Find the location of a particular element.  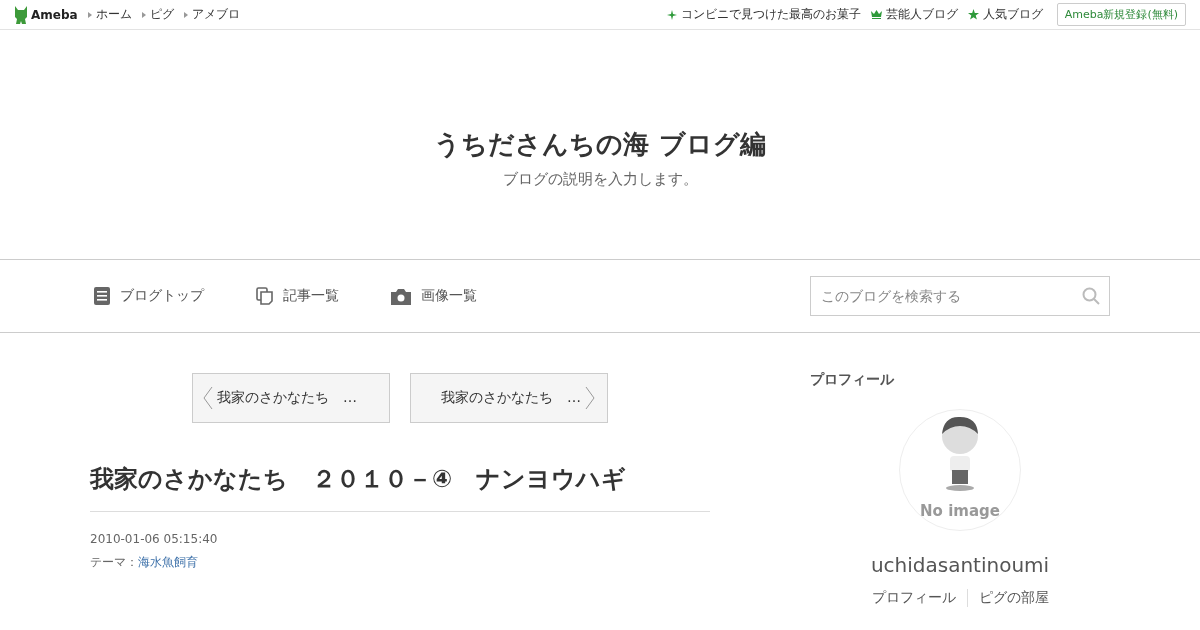

copy-icon is located at coordinates (264, 296).